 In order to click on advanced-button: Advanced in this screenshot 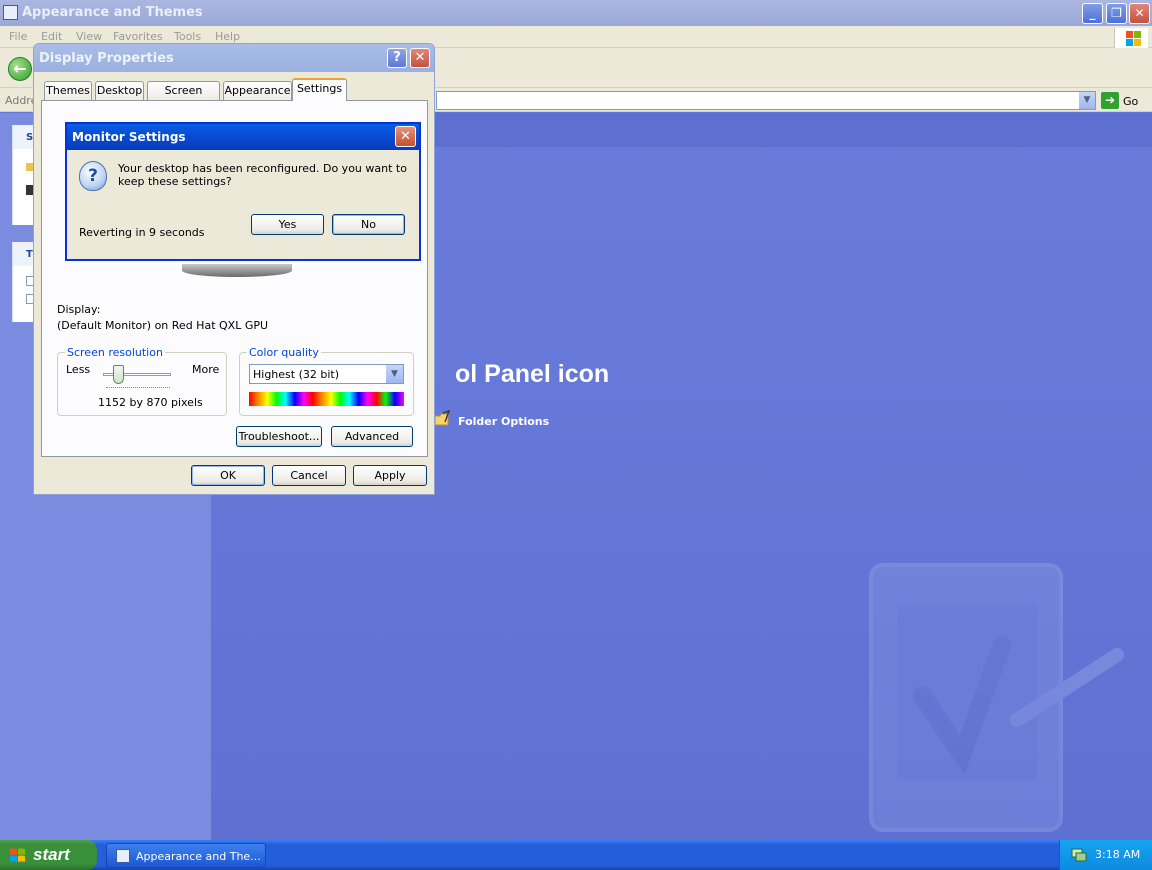, I will do `click(372, 436)`.